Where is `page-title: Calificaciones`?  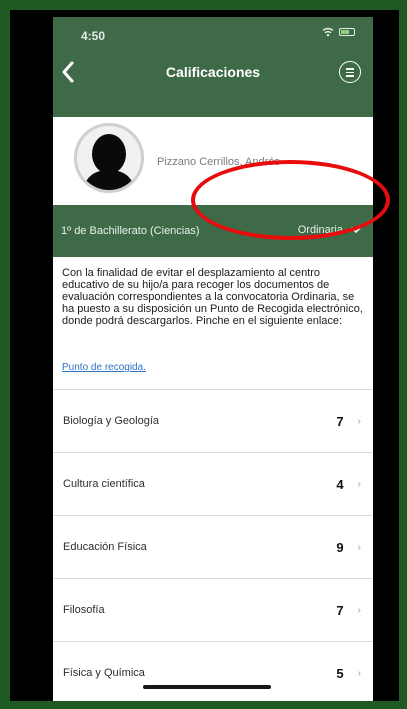
page-title: Calificaciones is located at coordinates (213, 72).